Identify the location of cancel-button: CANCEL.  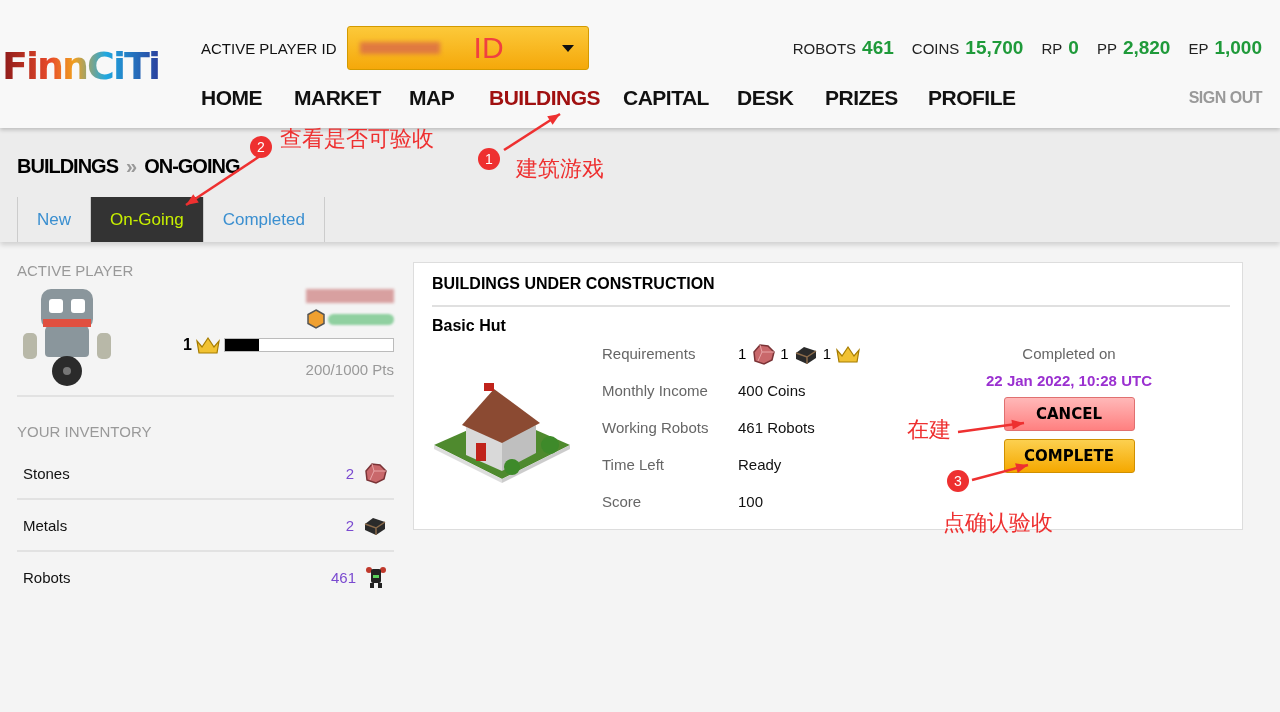
(1069, 414).